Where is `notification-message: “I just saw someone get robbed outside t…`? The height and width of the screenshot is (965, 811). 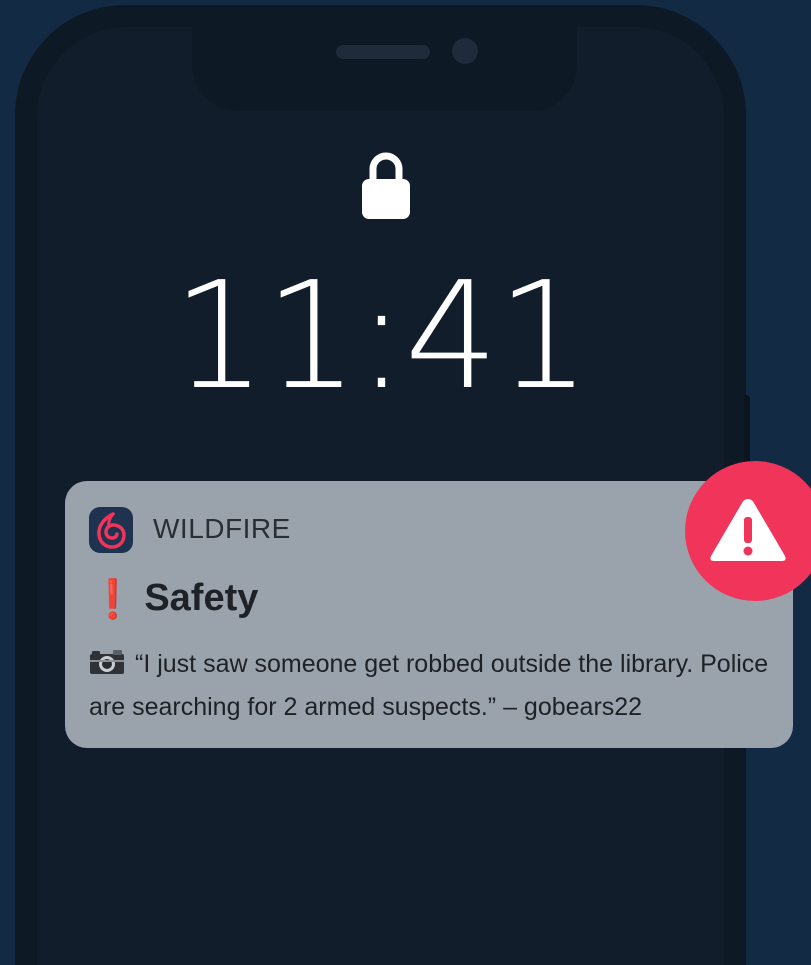 notification-message: “I just saw someone get robbed outside t… is located at coordinates (429, 685).